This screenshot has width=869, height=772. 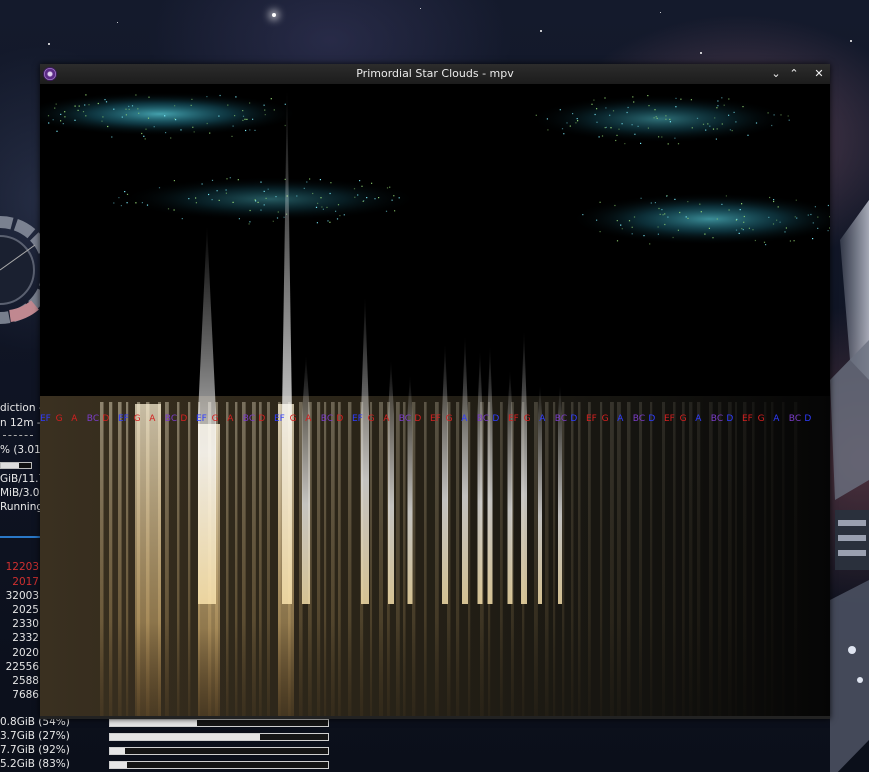 What do you see at coordinates (849, 486) in the screenshot?
I see `wallpaper-spaceship-art` at bounding box center [849, 486].